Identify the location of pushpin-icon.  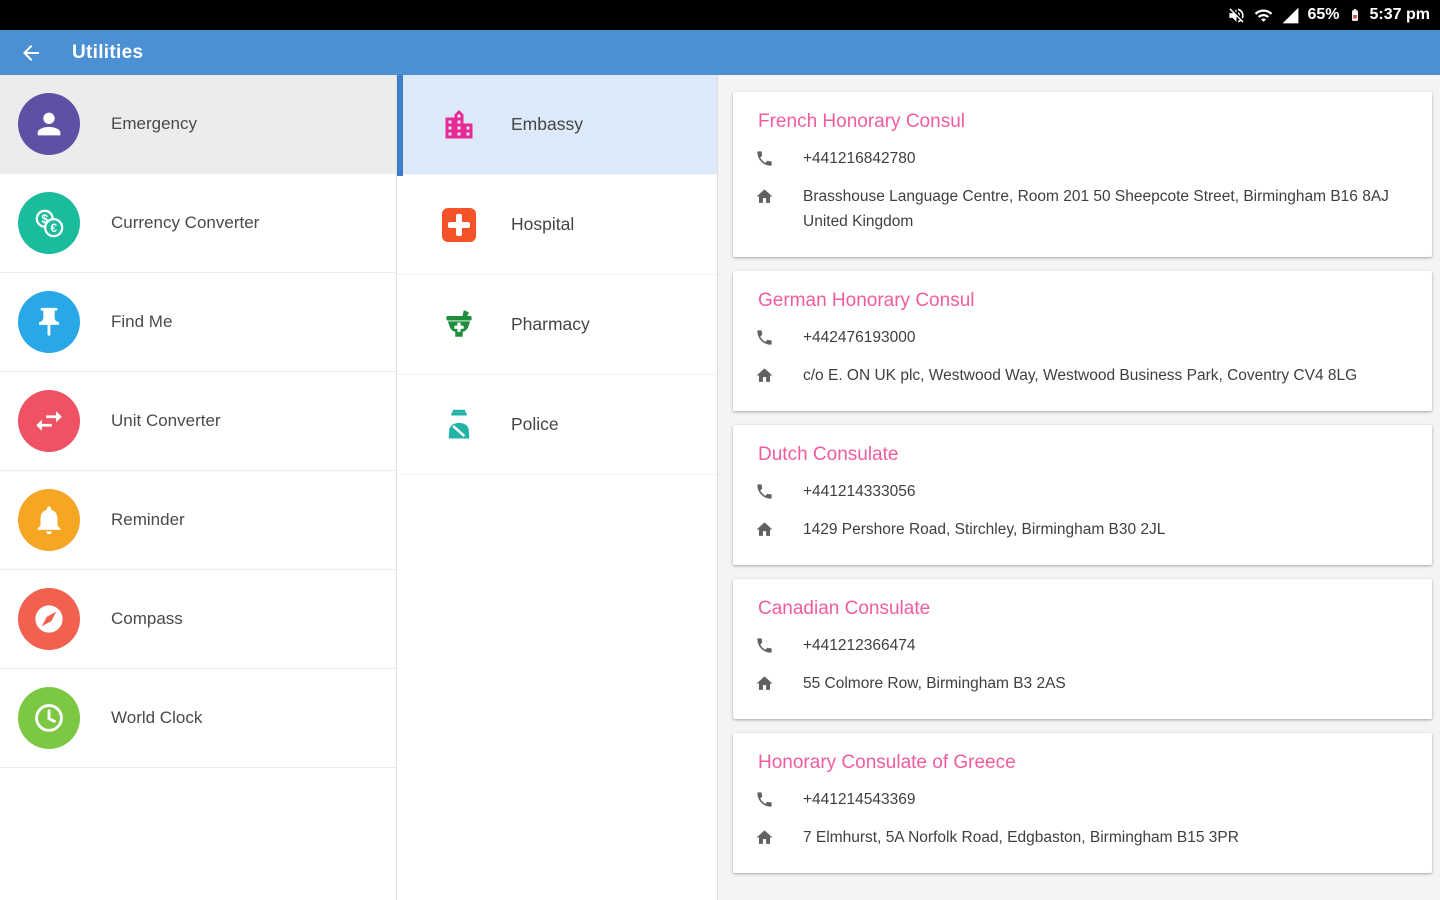
(49, 322).